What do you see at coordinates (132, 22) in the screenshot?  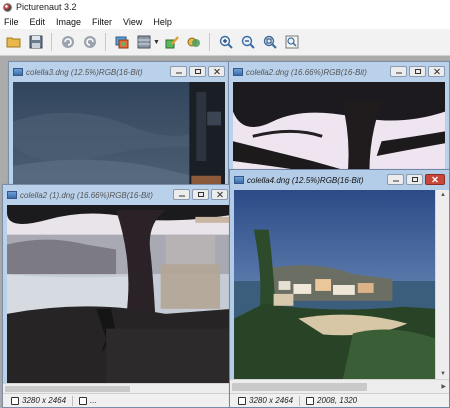 I see `menu-view: View` at bounding box center [132, 22].